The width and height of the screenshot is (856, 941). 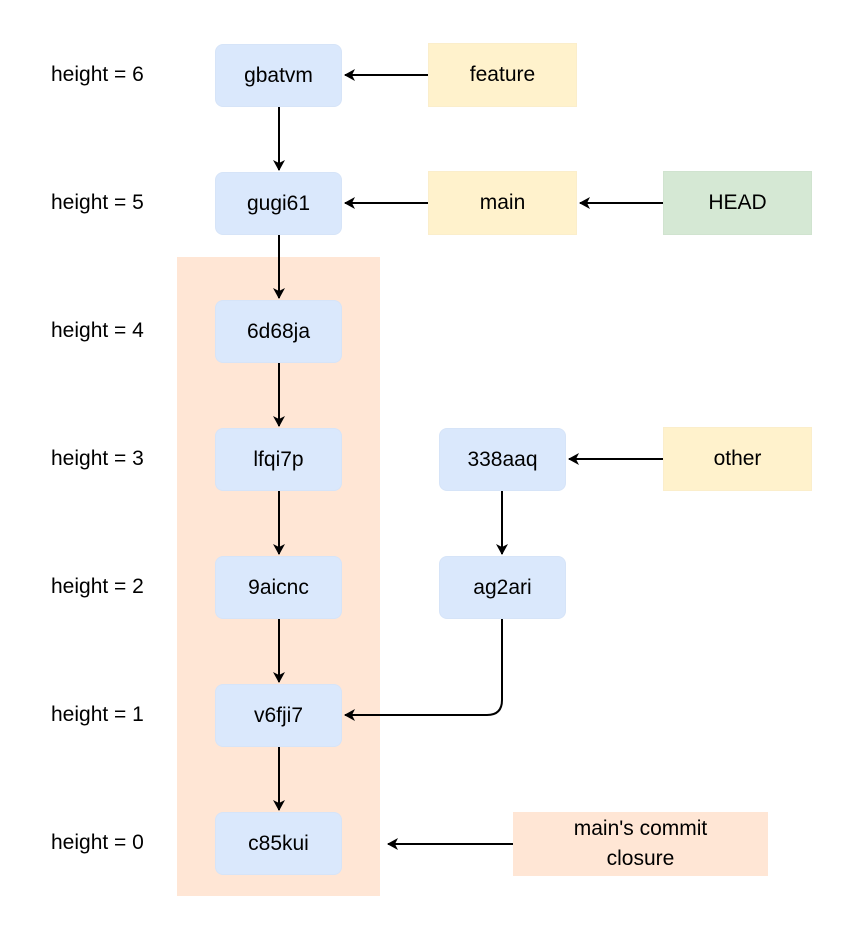 What do you see at coordinates (423, 670) in the screenshot?
I see `edge-ag2ari-v6fji7` at bounding box center [423, 670].